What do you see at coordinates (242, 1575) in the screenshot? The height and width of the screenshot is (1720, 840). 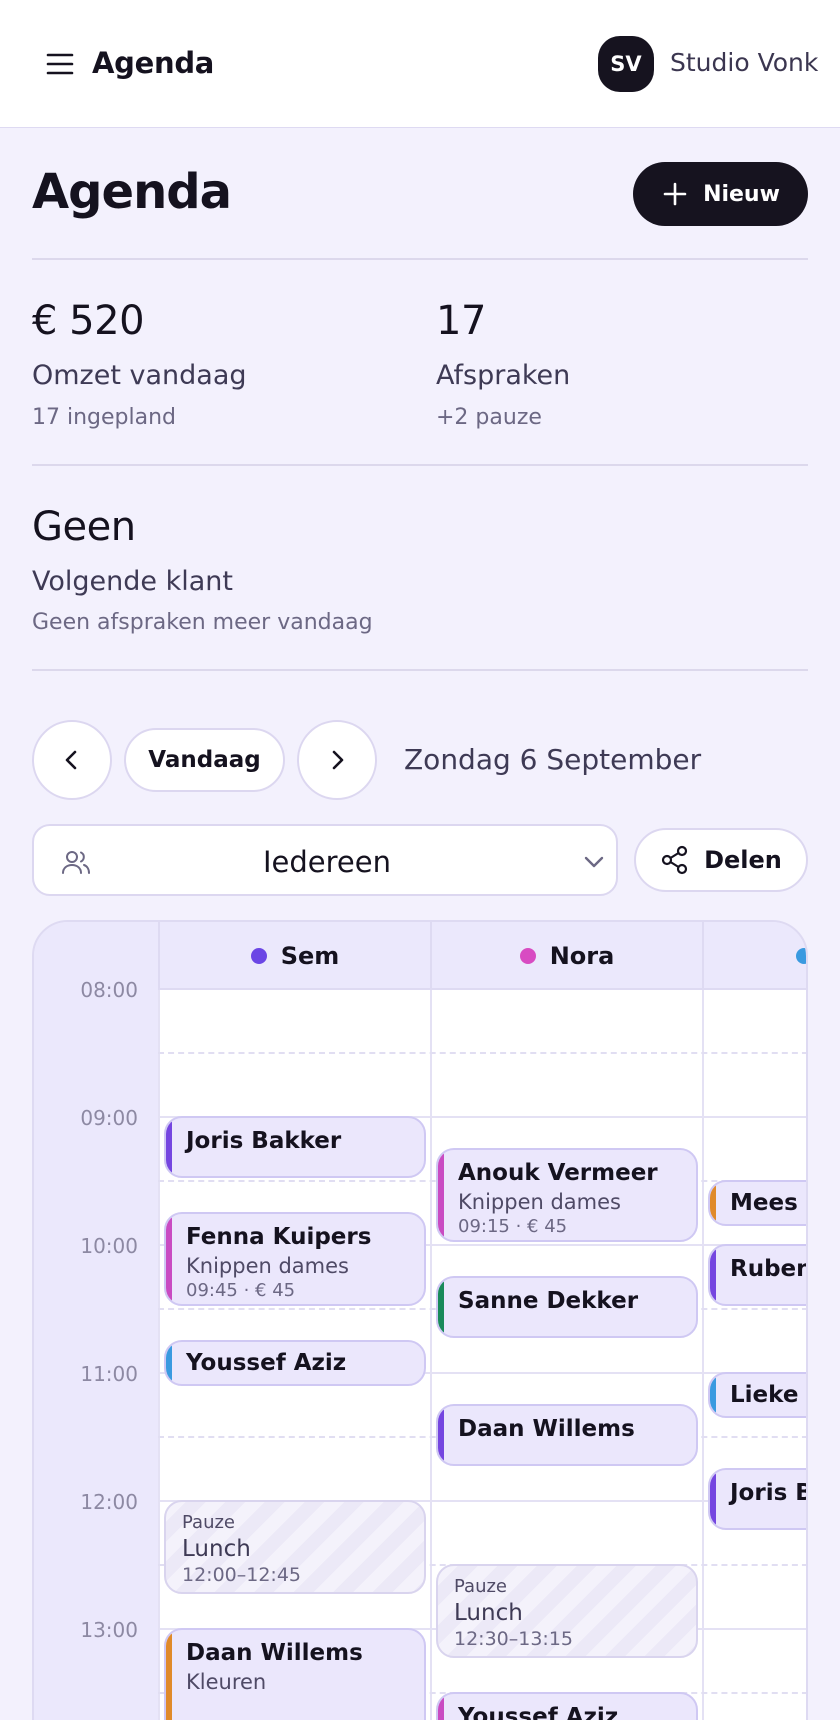 I see `pause-time: 12:00–12:45` at bounding box center [242, 1575].